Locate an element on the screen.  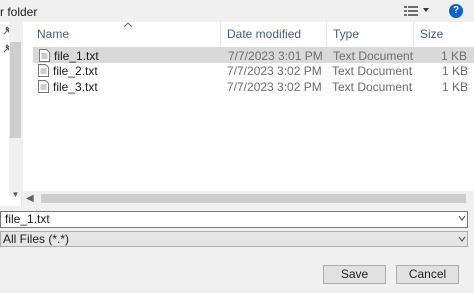
view-options-icon is located at coordinates (411, 11).